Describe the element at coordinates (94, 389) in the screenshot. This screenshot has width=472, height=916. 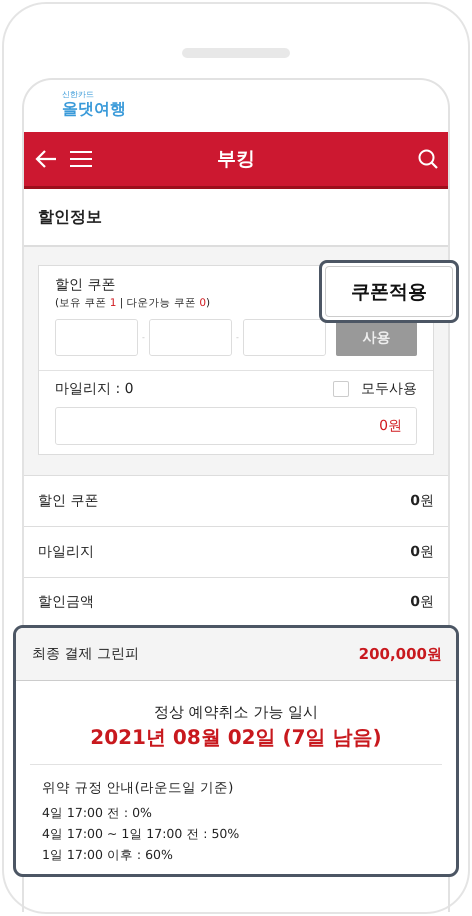
I see `mileage-label: 마일리지 : 0` at that location.